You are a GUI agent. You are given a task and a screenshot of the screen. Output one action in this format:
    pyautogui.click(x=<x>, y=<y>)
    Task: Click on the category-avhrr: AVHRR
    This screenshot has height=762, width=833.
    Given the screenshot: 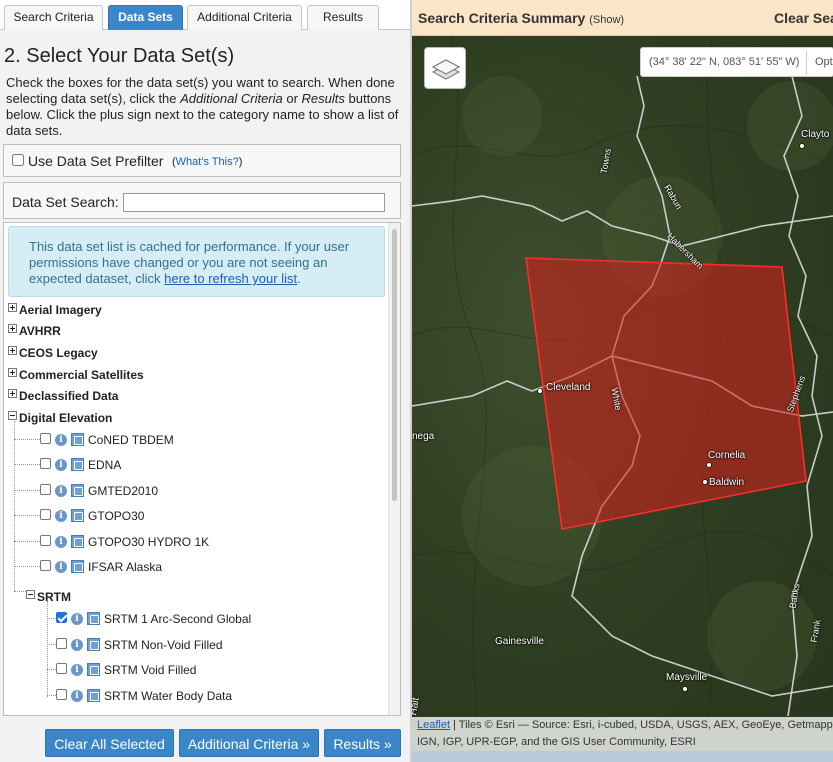 What is the action you would take?
    pyautogui.click(x=34, y=331)
    